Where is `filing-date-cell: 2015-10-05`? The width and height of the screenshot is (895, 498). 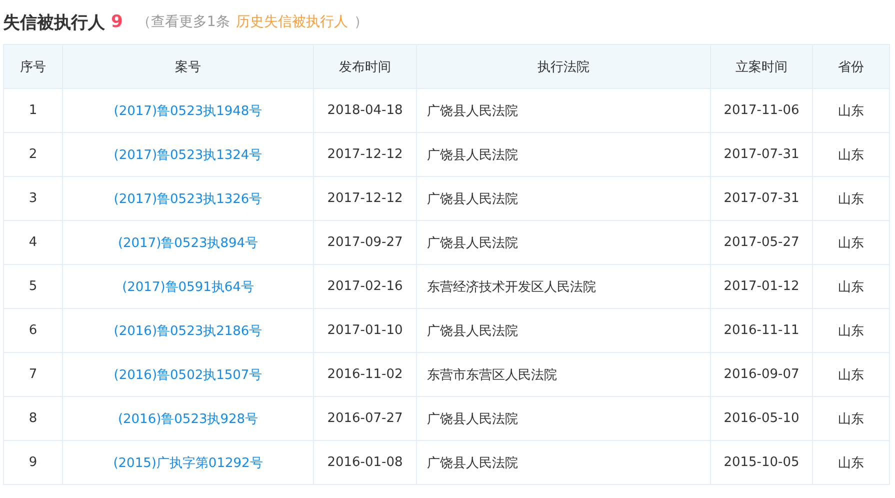 filing-date-cell: 2015-10-05 is located at coordinates (761, 462).